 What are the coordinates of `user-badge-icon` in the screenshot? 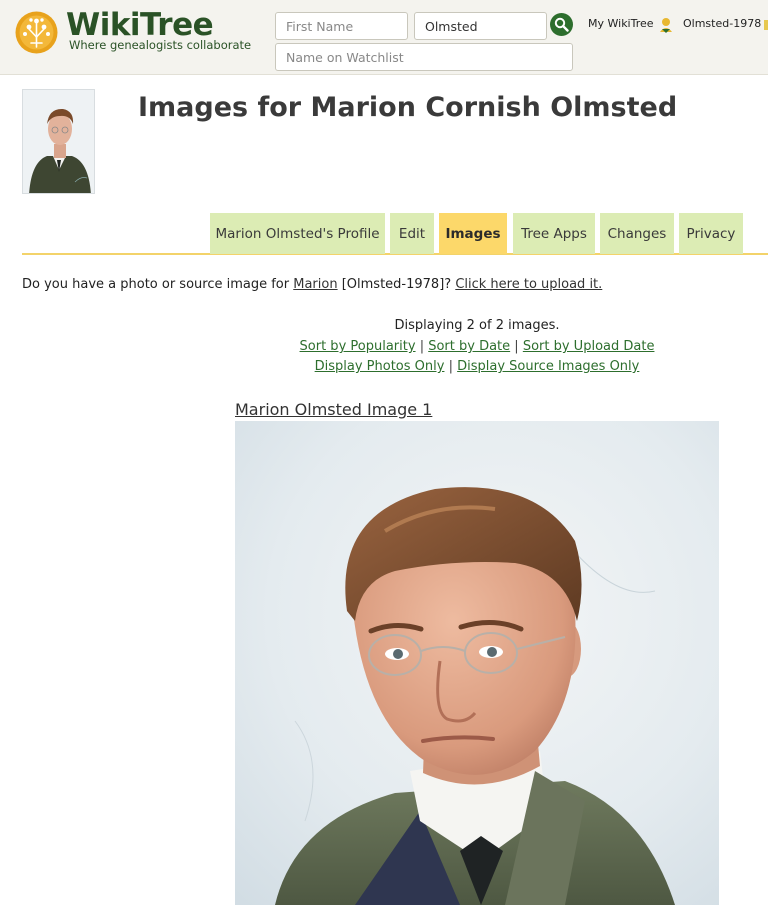 It's located at (666, 25).